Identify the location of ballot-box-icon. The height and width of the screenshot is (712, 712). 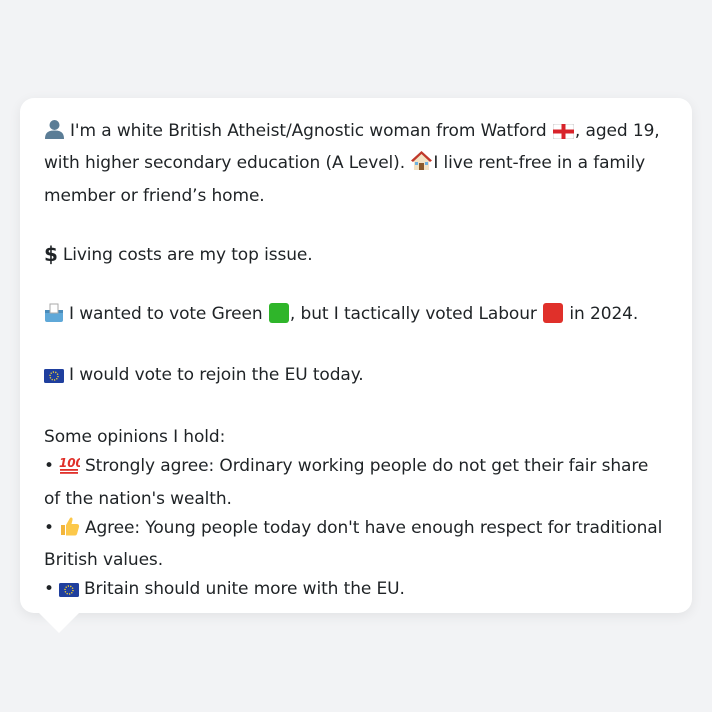
(54, 317).